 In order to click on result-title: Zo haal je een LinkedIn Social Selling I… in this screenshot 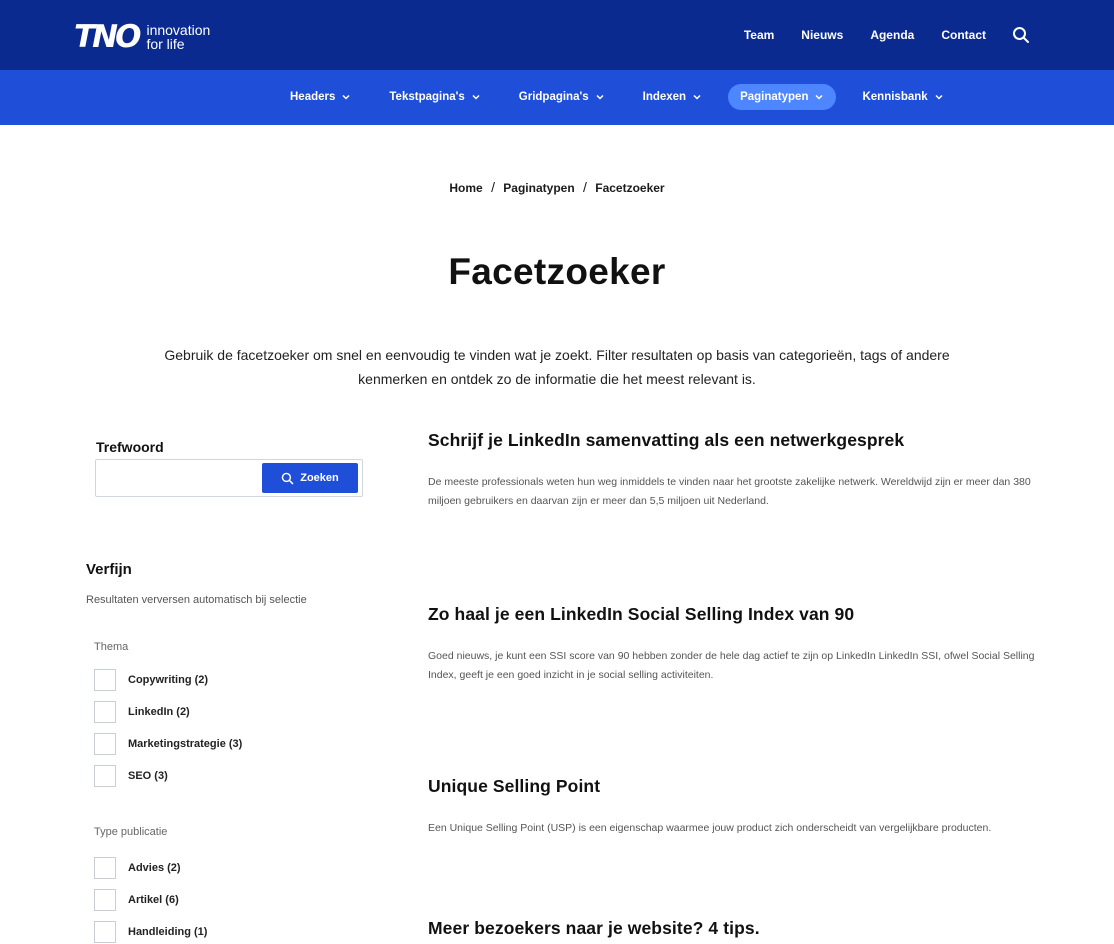, I will do `click(738, 614)`.